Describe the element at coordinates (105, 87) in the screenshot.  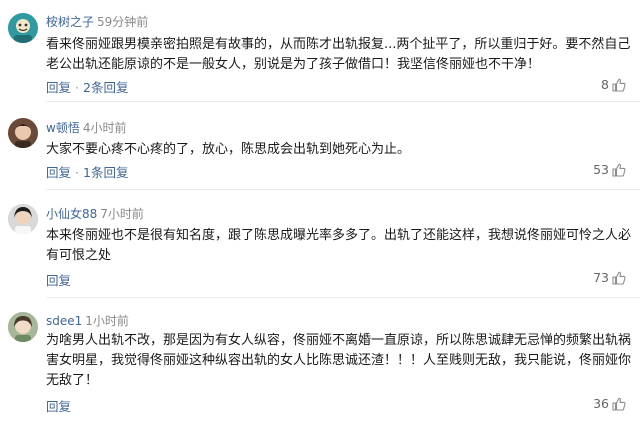
I see `view-replies-link: 2条回复` at that location.